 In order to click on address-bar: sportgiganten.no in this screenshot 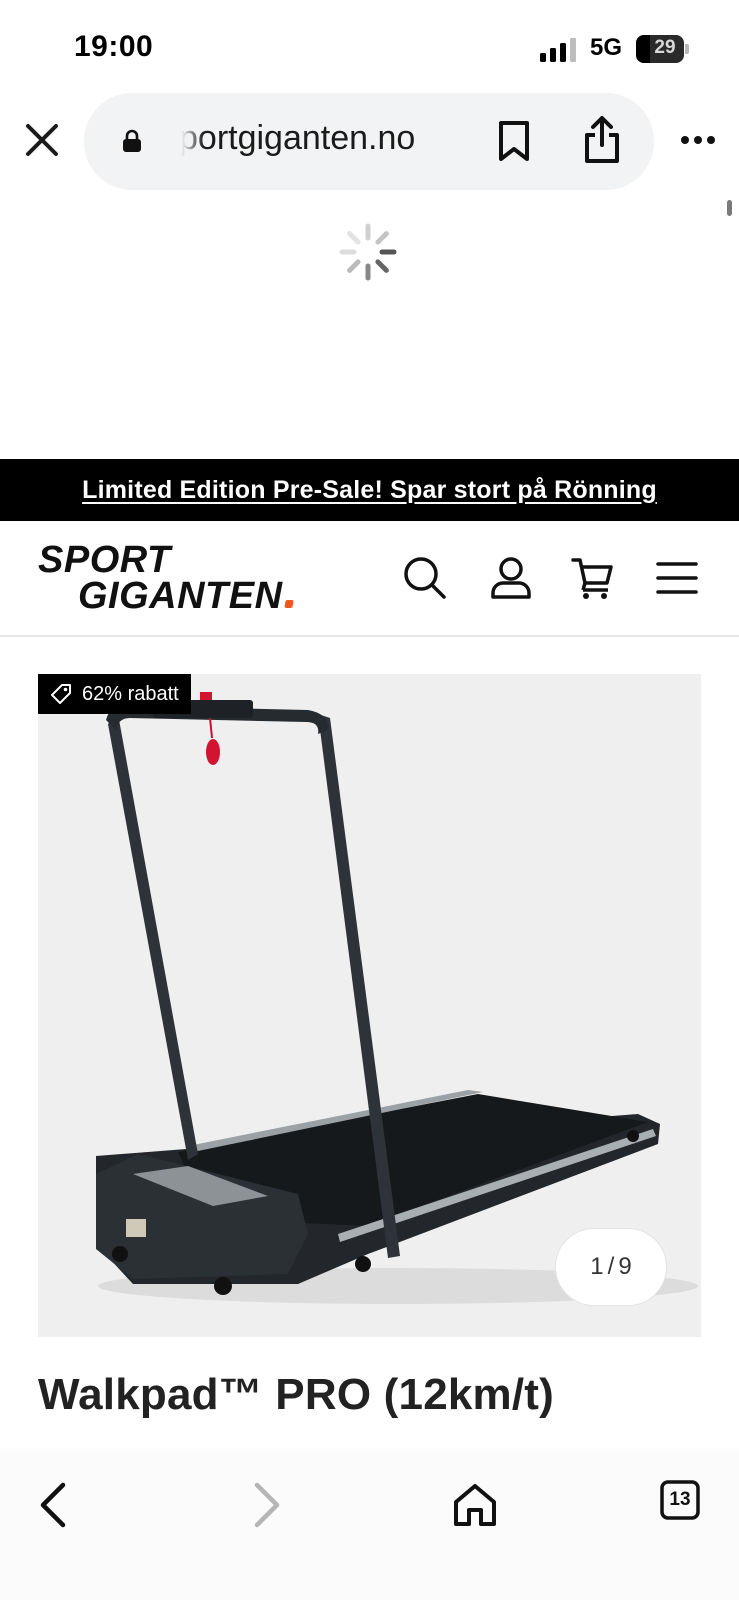, I will do `click(369, 141)`.